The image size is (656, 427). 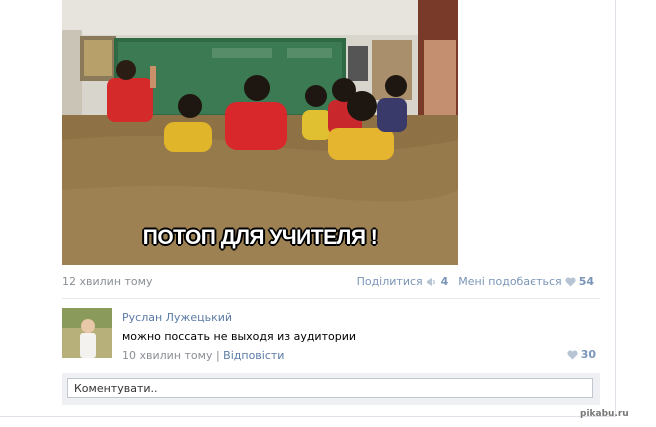 I want to click on comment-like-button: 30, so click(x=581, y=354).